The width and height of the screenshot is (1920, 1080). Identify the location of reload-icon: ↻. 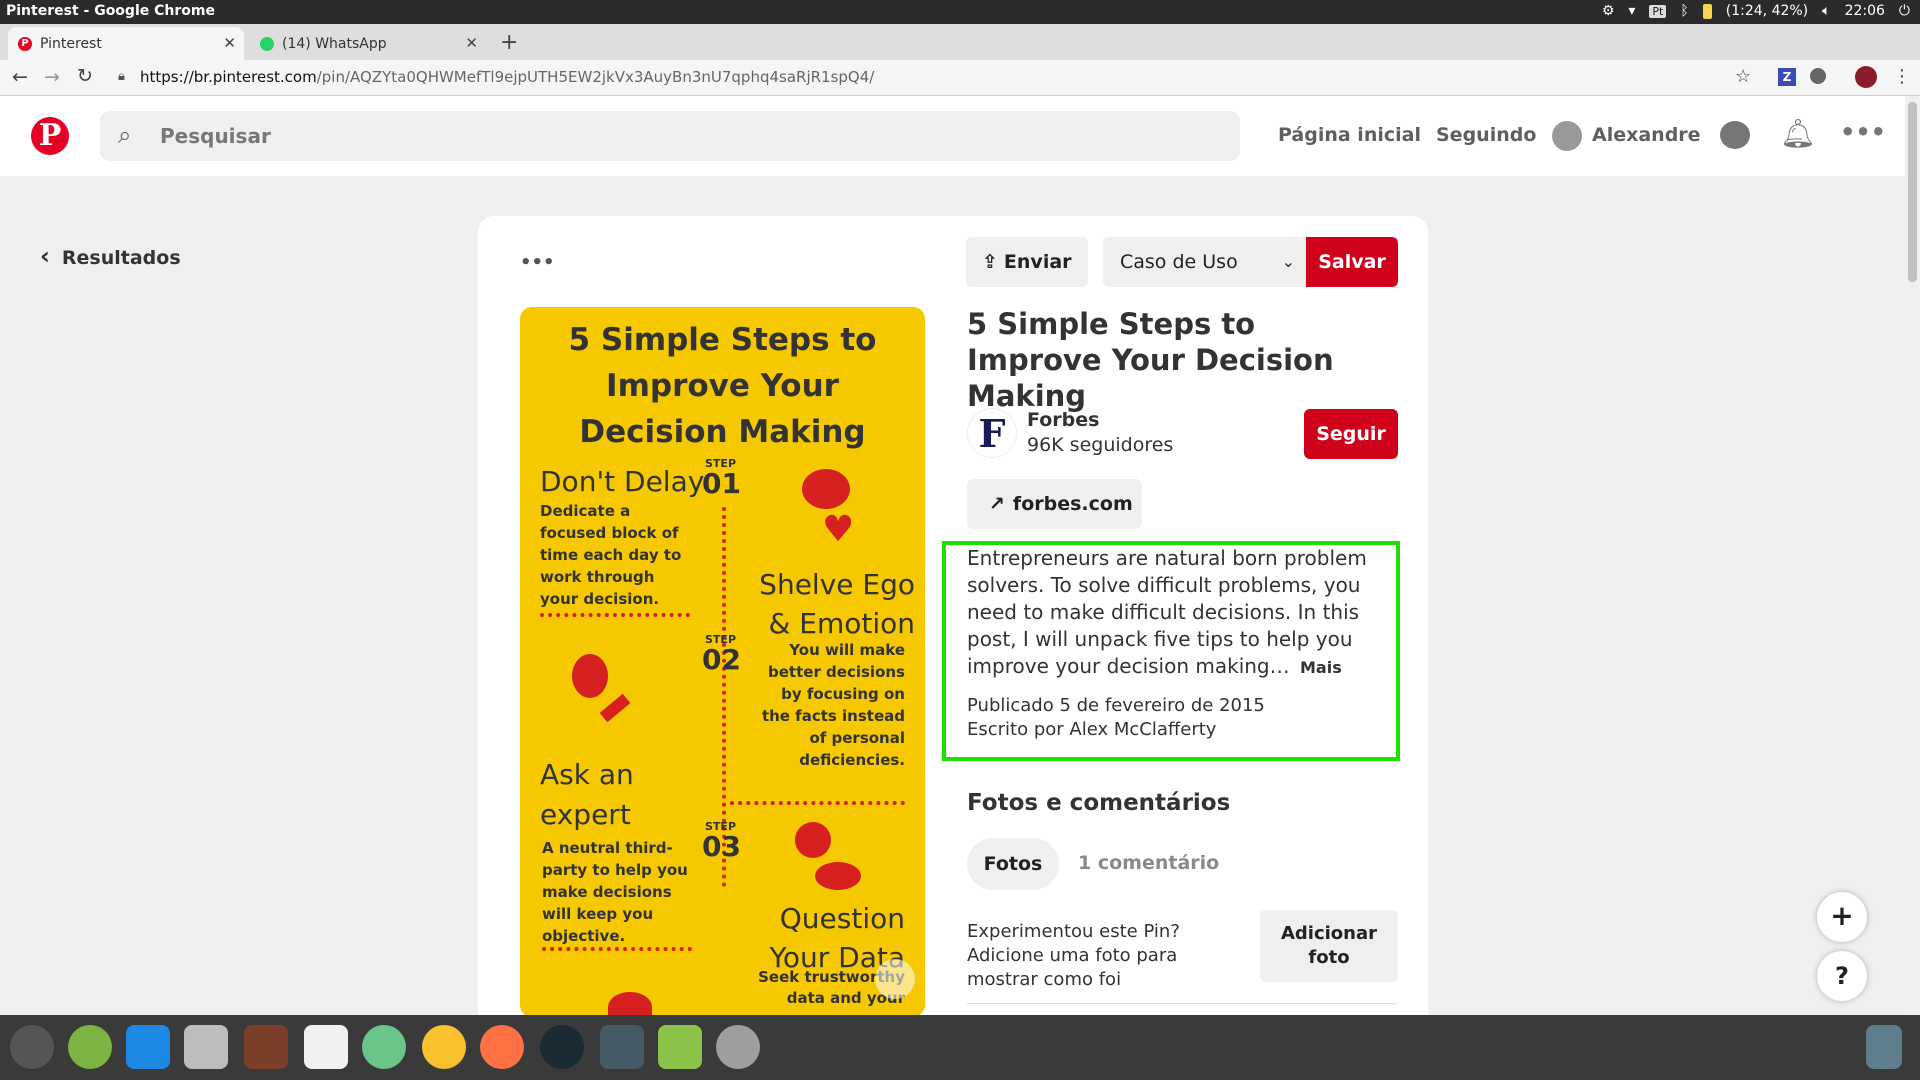
(85, 76).